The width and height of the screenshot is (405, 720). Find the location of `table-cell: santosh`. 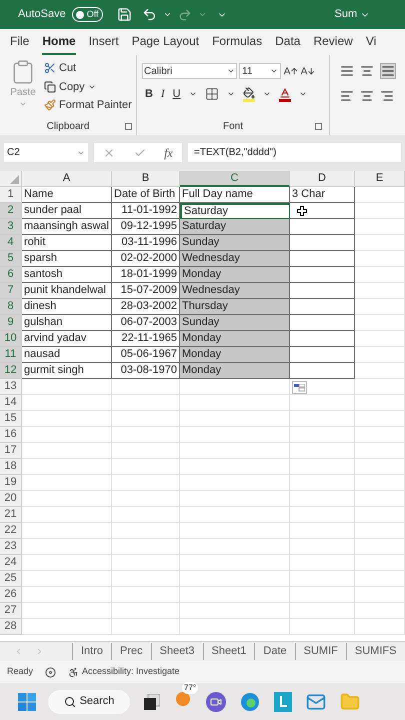

table-cell: santosh is located at coordinates (67, 275).